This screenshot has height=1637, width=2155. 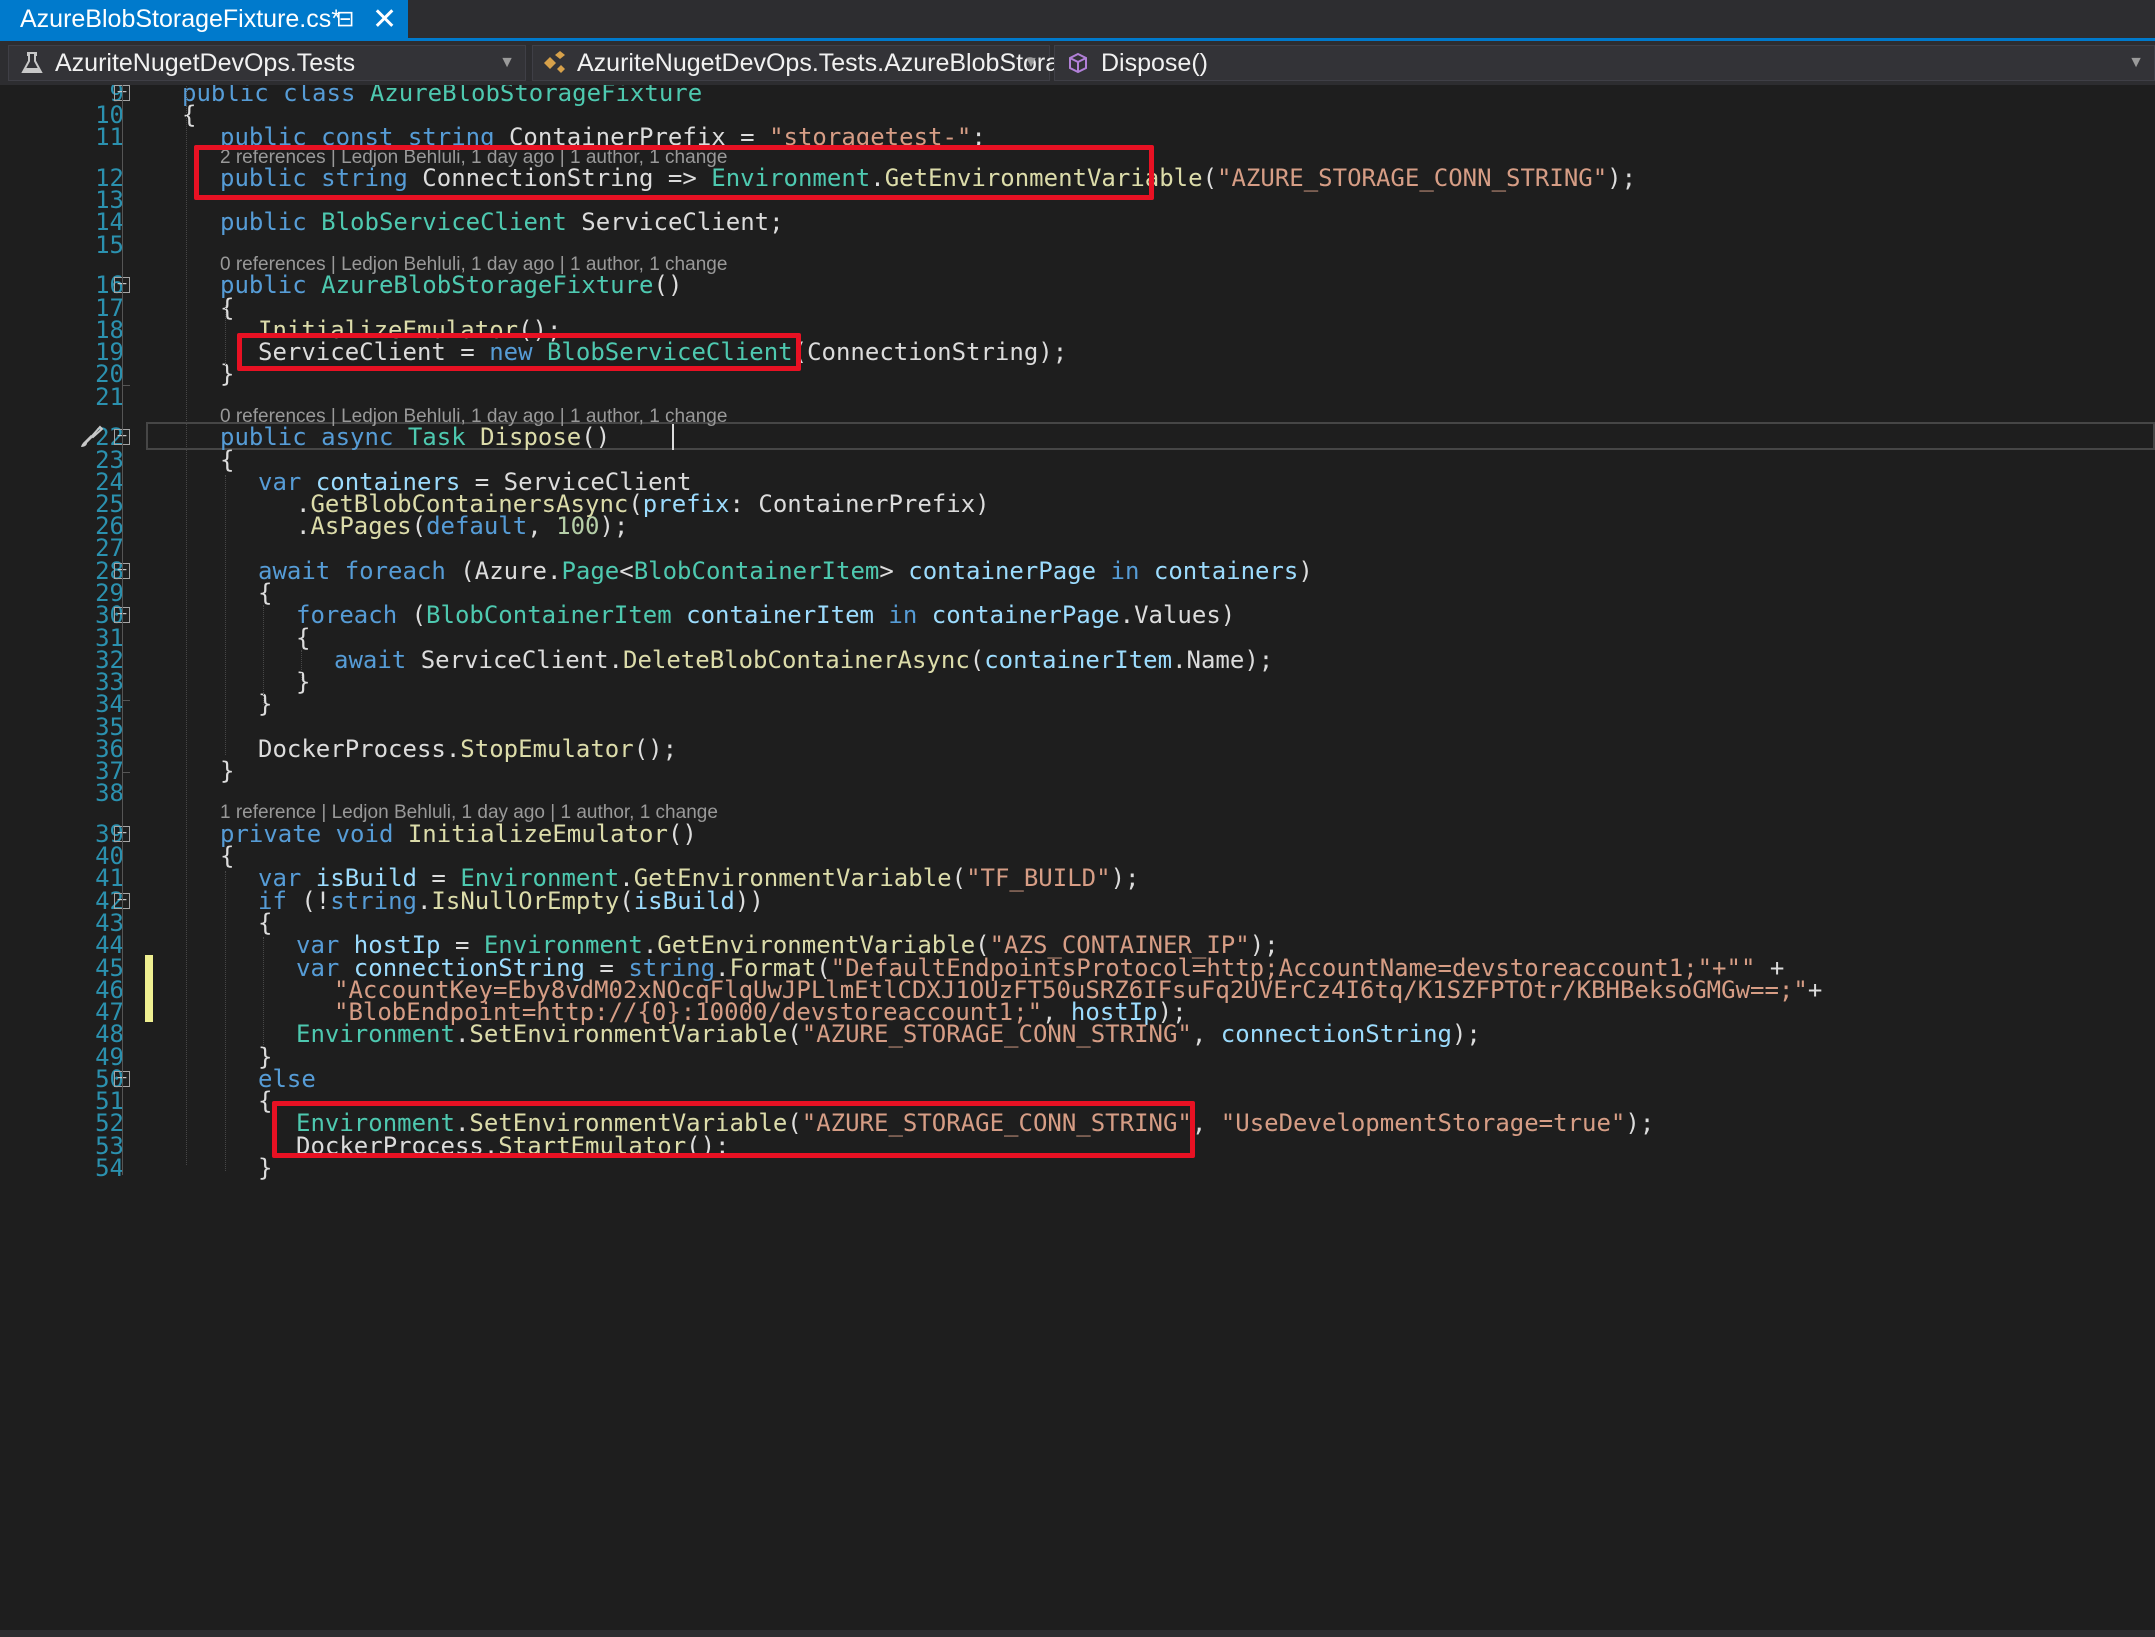 I want to click on code-token: await, so click(x=377, y=660).